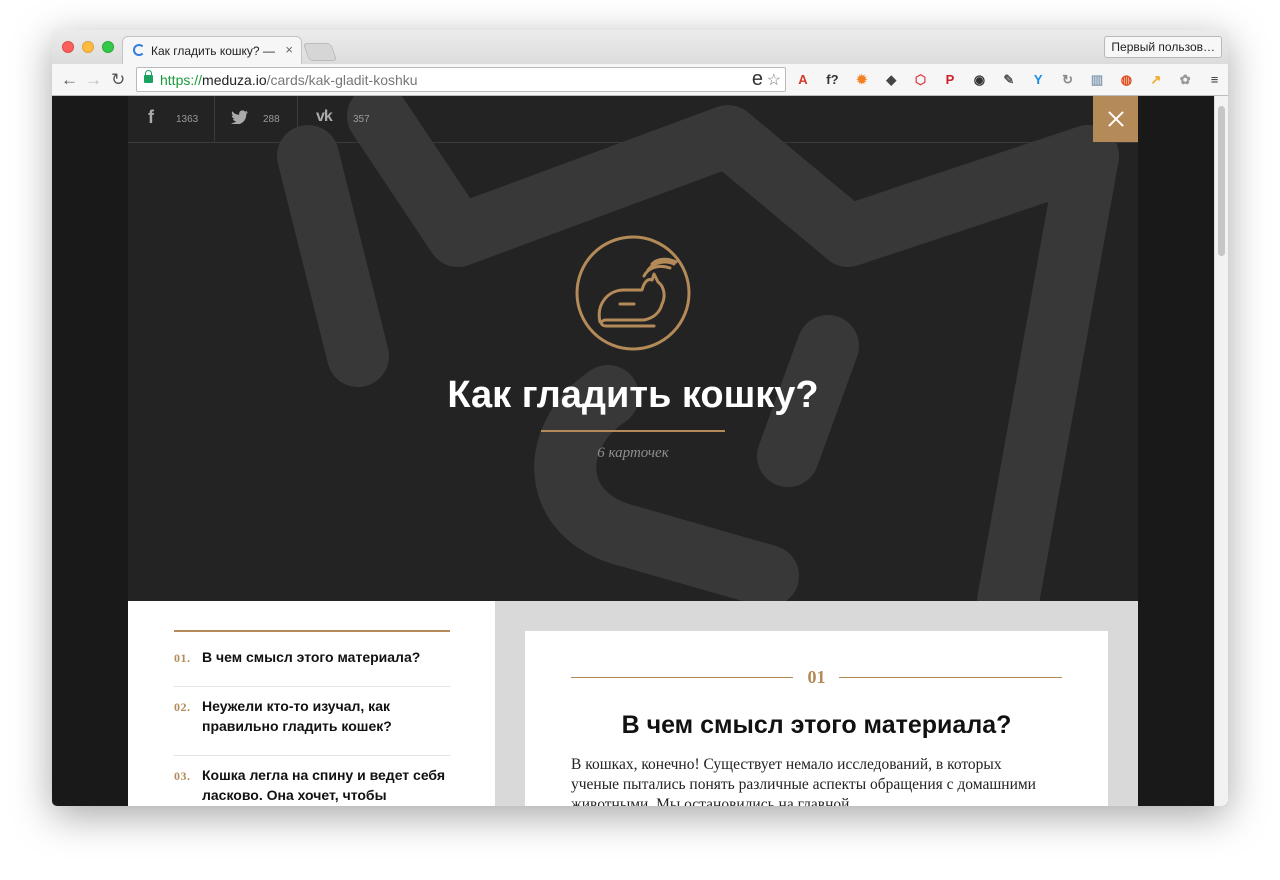  I want to click on back-arrow-icon: ←, so click(69, 80).